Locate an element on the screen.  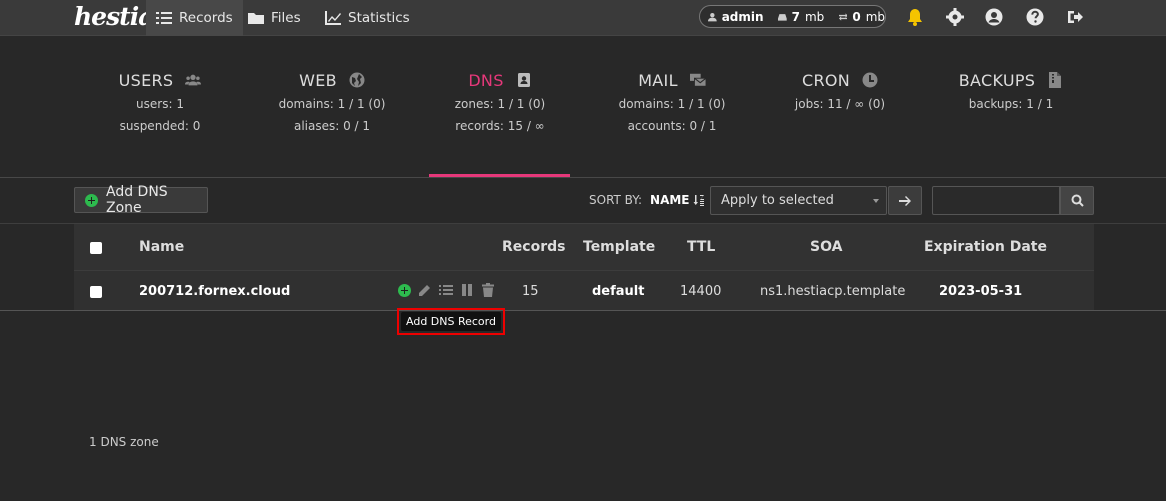
search-input is located at coordinates (996, 200).